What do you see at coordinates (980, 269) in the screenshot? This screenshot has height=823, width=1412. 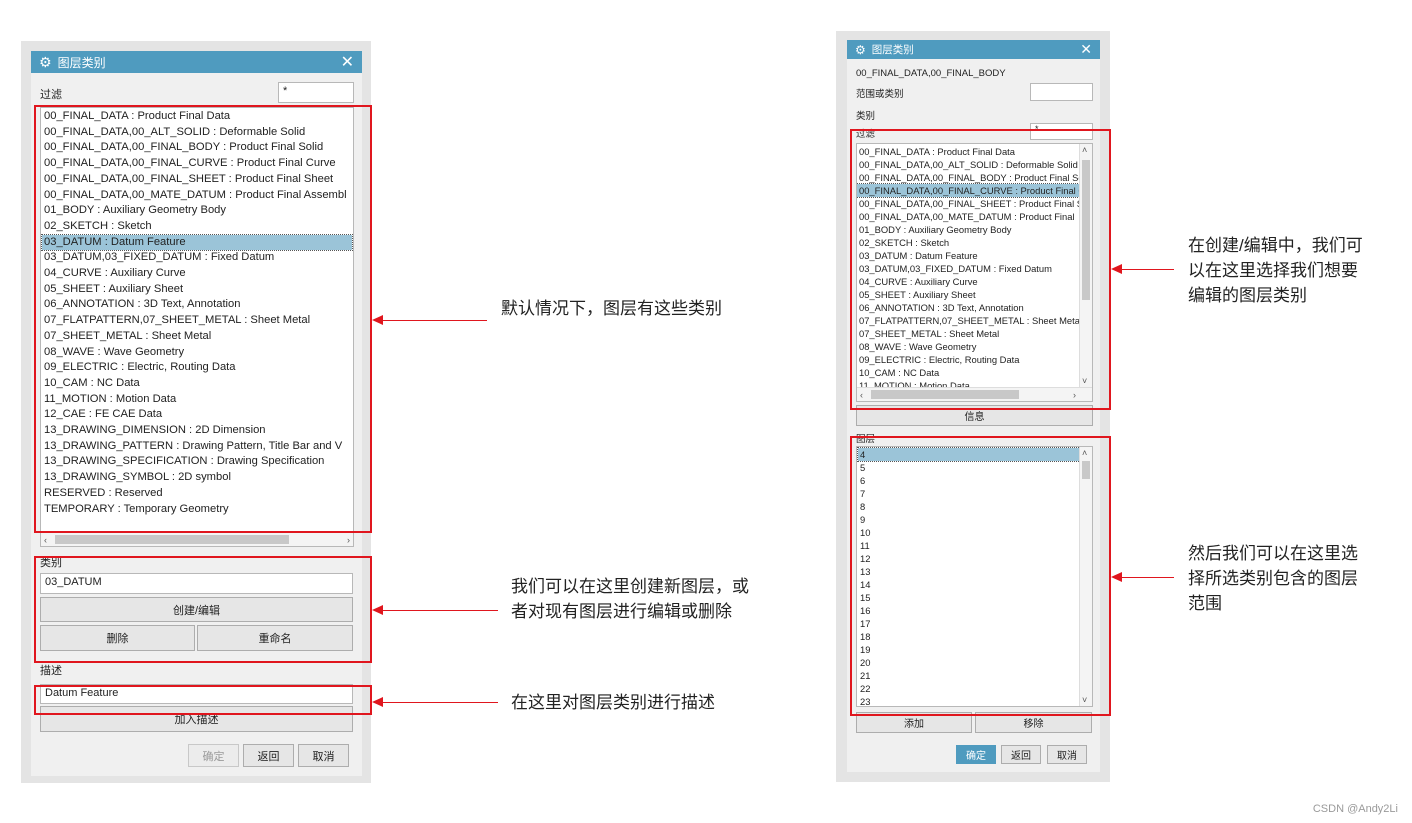 I see `annotation-box-category-select` at bounding box center [980, 269].